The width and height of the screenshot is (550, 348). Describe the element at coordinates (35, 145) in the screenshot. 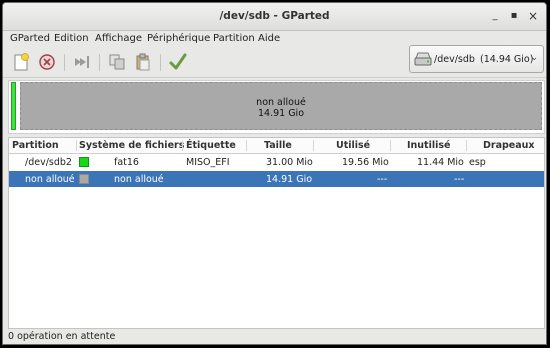

I see `column-header-partition: Partition` at that location.